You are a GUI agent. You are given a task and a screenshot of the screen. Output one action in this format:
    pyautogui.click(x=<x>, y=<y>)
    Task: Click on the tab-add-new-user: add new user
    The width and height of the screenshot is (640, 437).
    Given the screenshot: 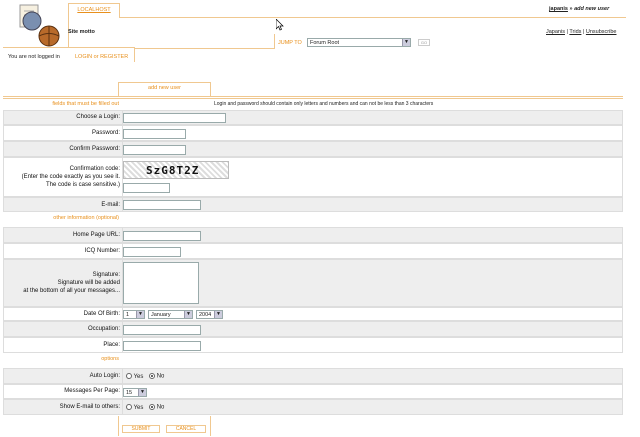 What is the action you would take?
    pyautogui.click(x=164, y=89)
    